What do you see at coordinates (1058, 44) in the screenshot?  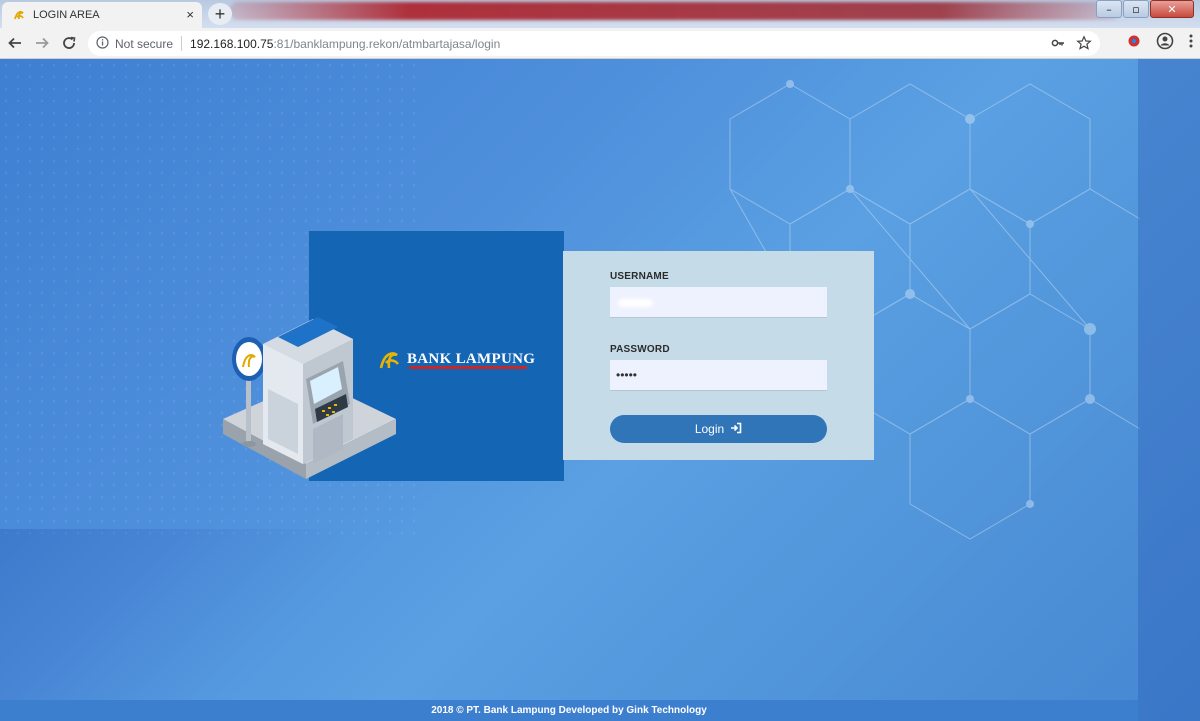 I see `key-icon` at bounding box center [1058, 44].